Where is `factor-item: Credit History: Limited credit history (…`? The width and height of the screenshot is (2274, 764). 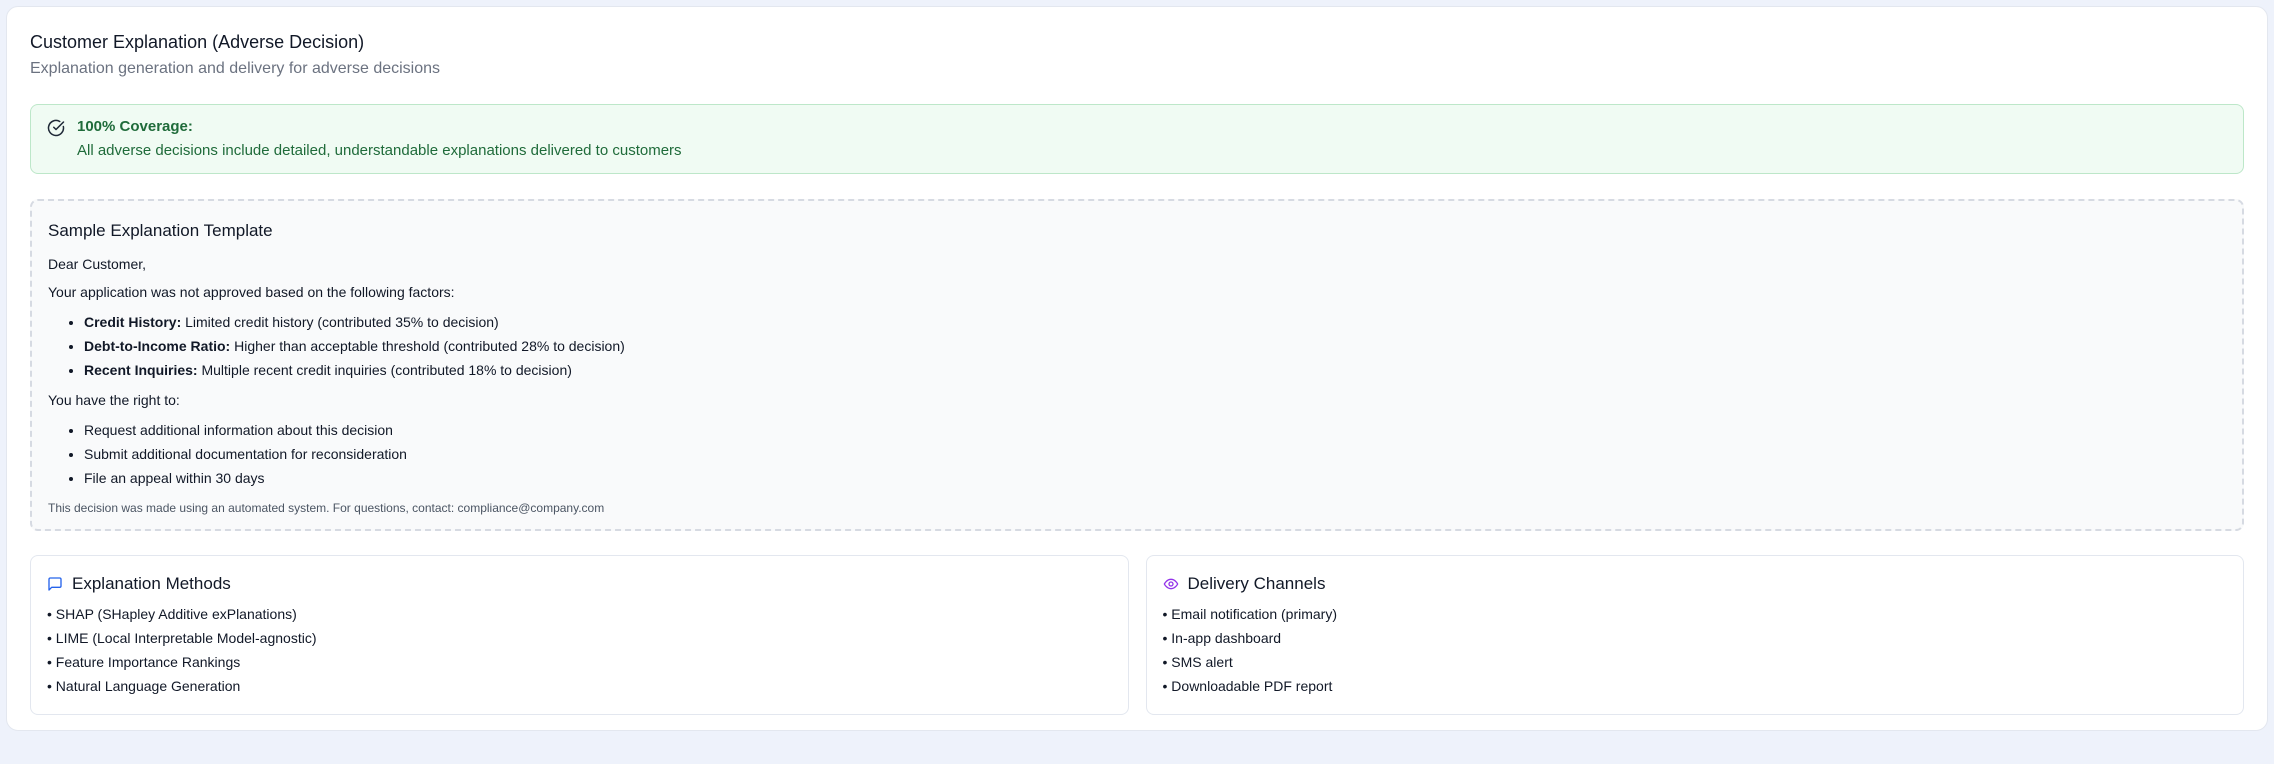 factor-item: Credit History: Limited credit history (… is located at coordinates (1155, 322).